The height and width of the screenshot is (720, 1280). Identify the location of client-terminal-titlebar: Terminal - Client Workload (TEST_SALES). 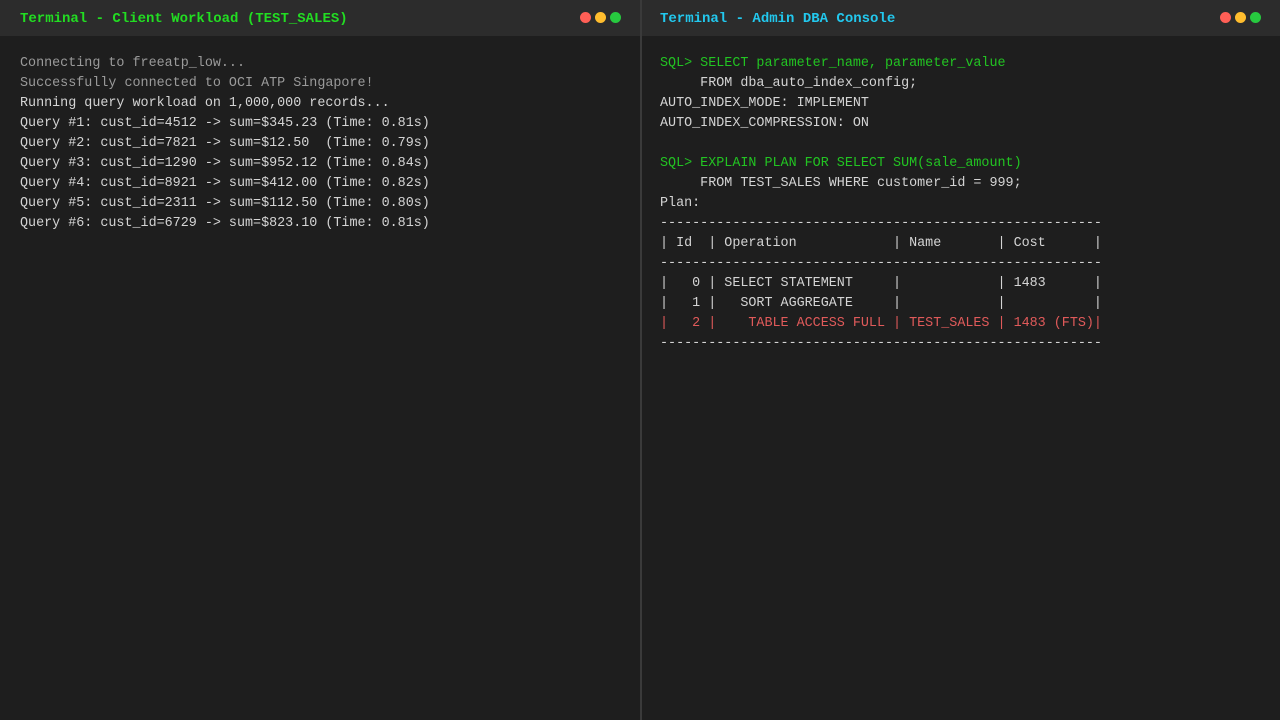
(320, 18).